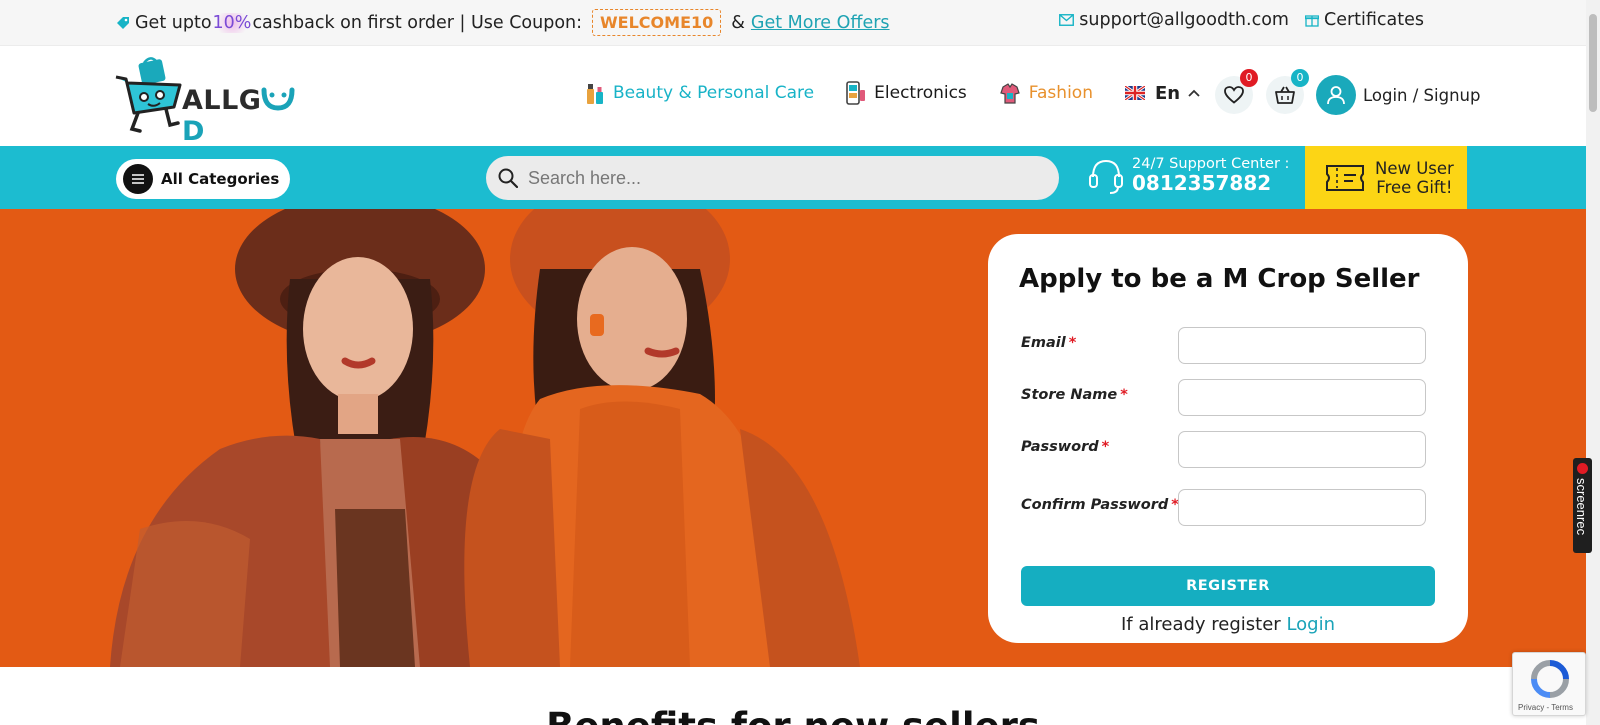 This screenshot has height=725, width=1600. I want to click on cosmetics-icon, so click(595, 94).